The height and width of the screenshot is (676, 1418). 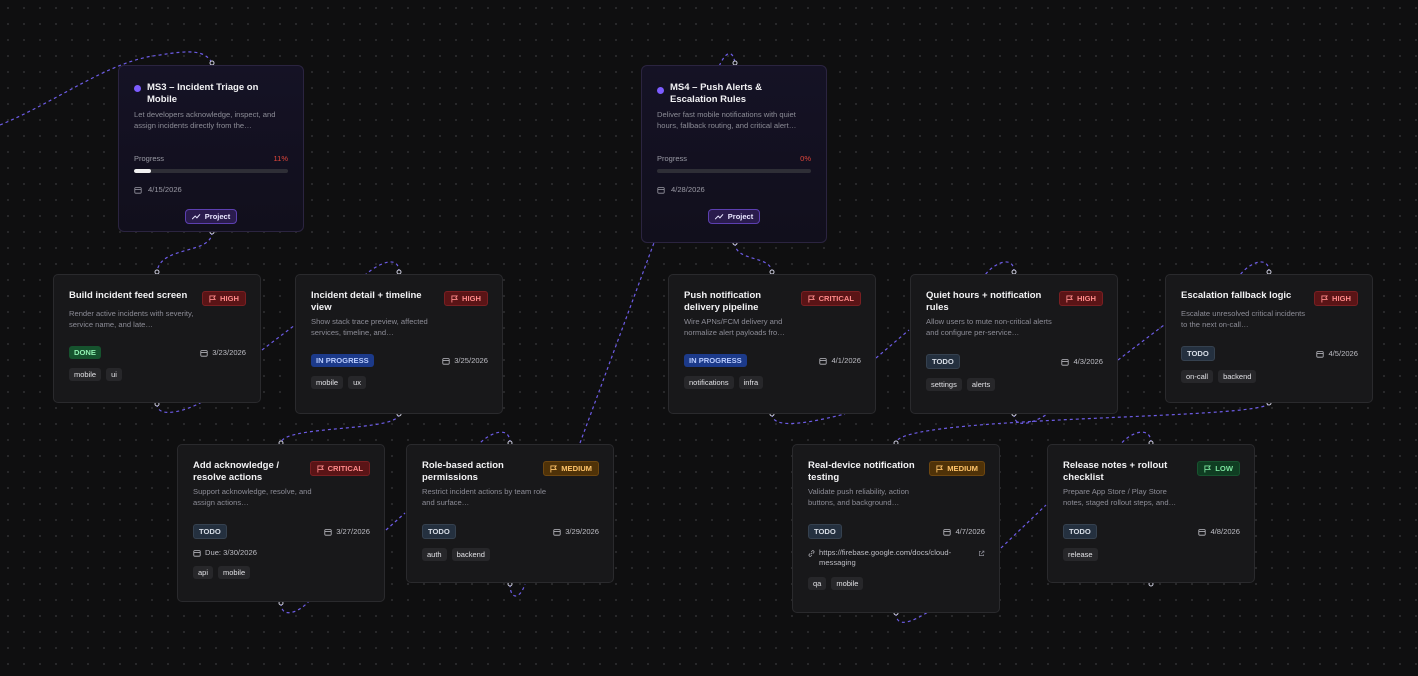 What do you see at coordinates (196, 216) in the screenshot?
I see `trend-icon` at bounding box center [196, 216].